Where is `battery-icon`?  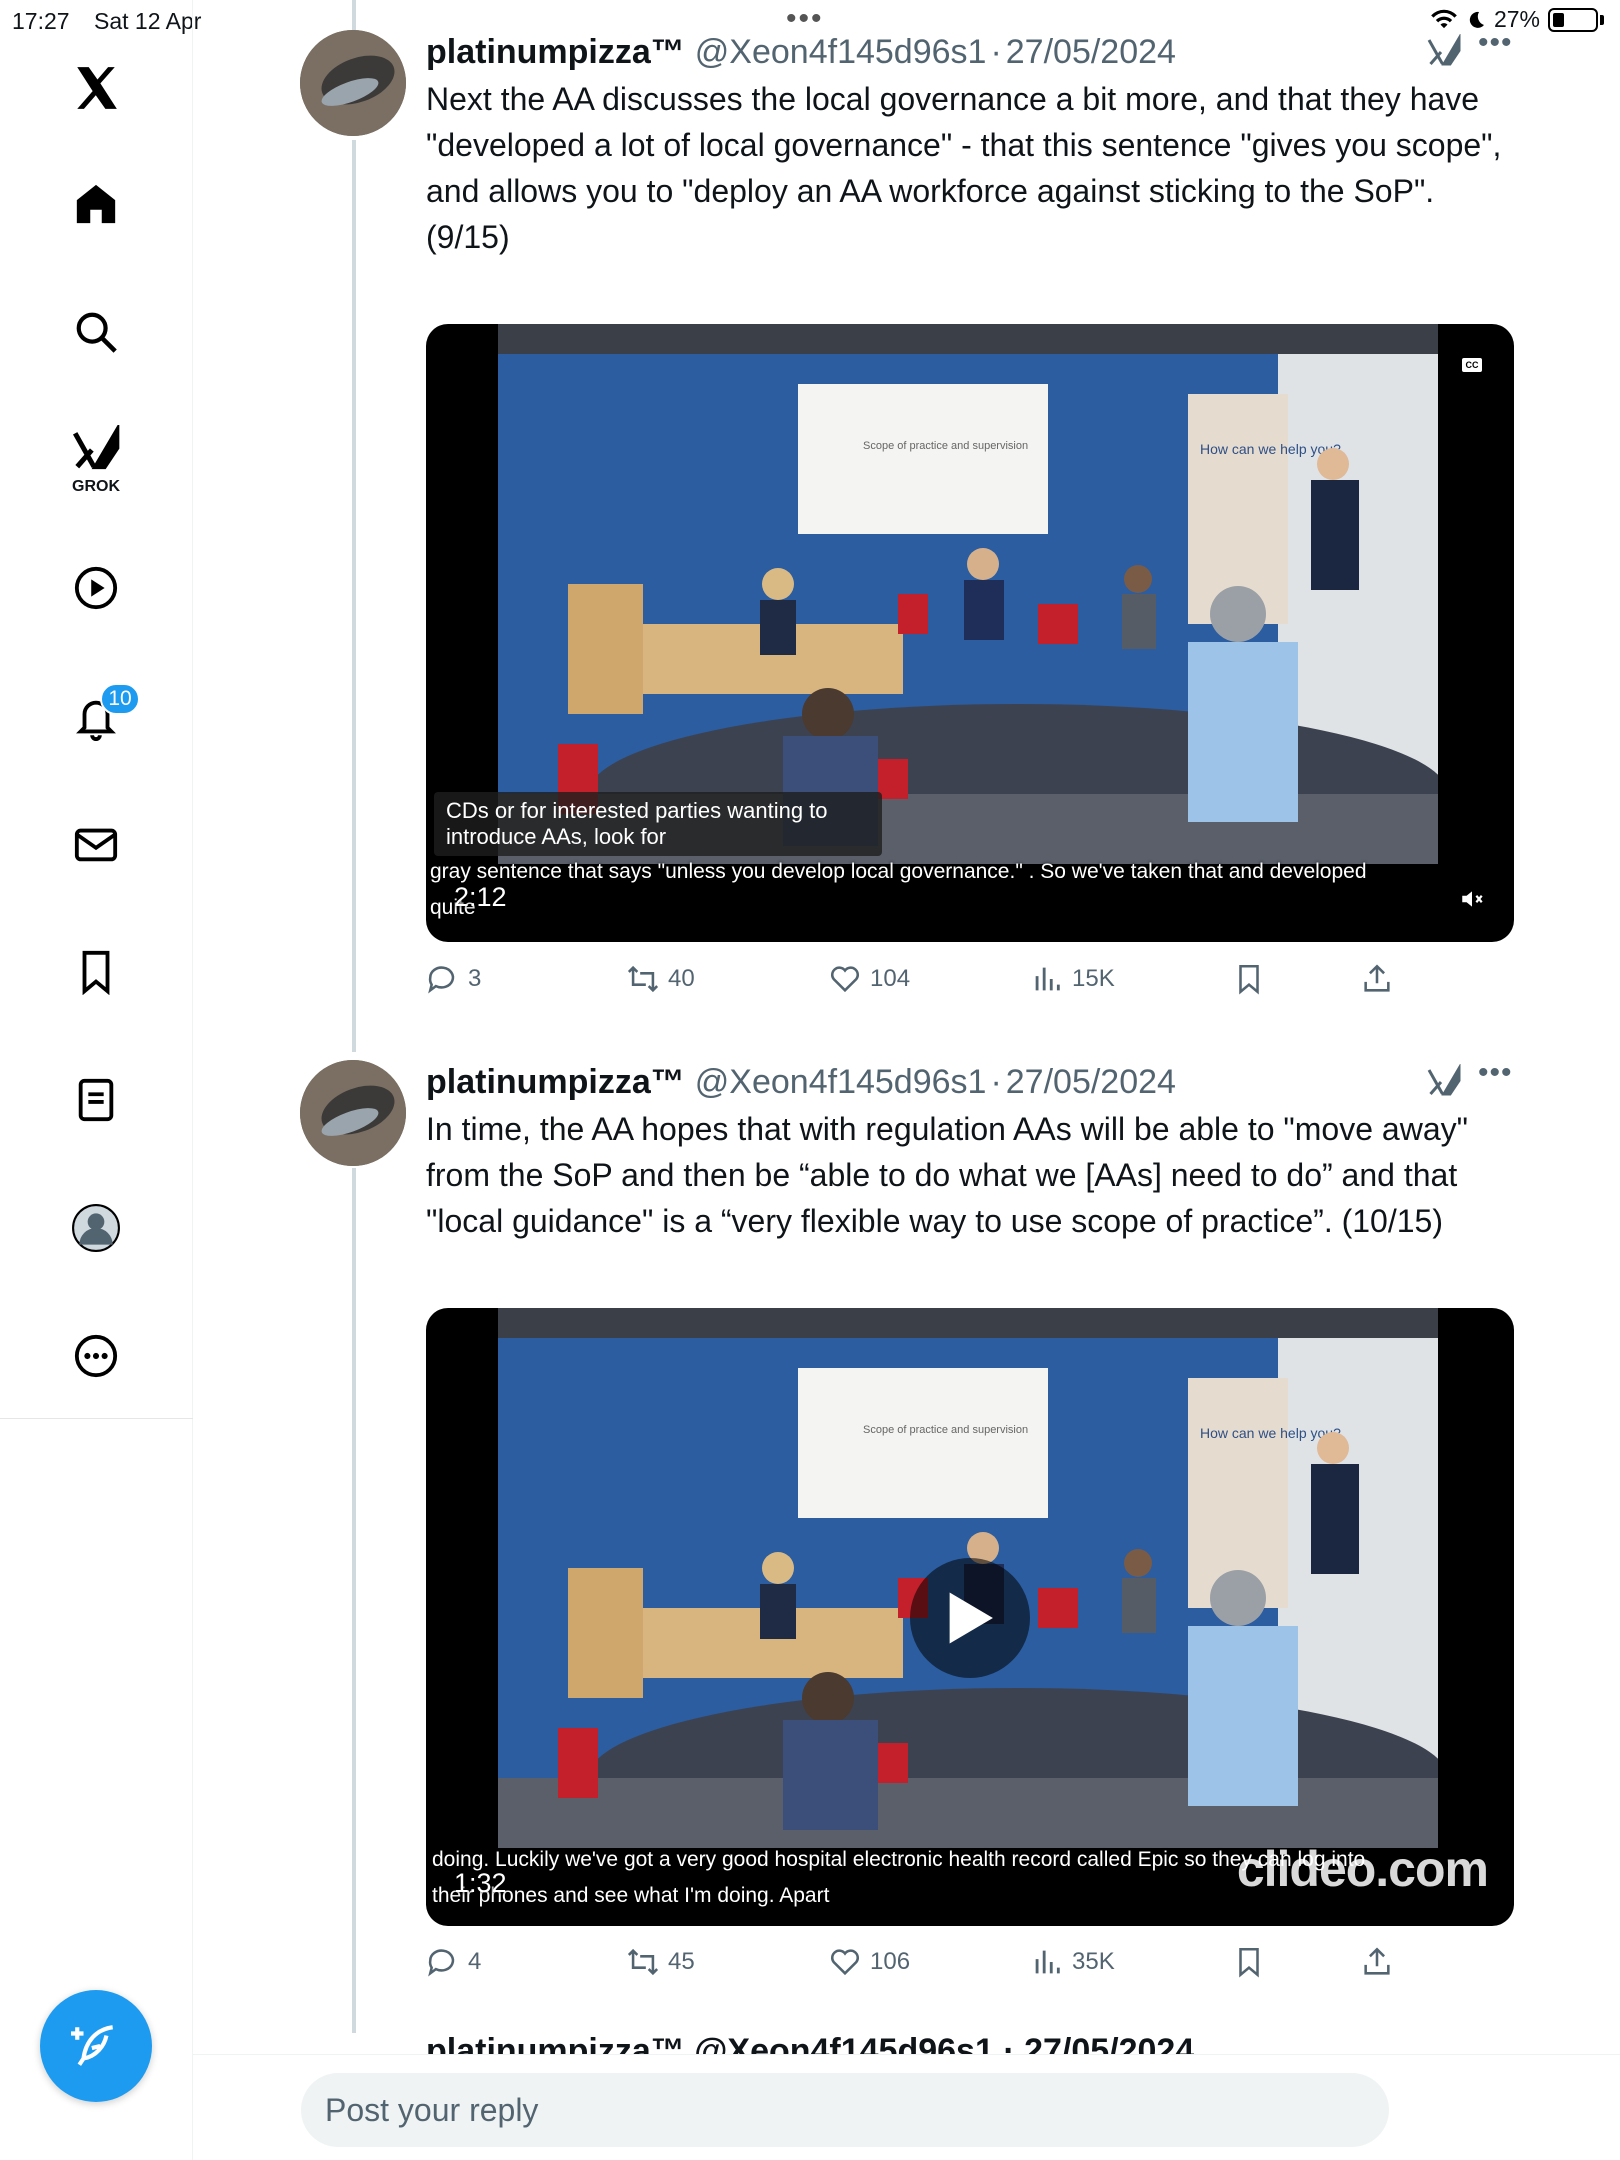
battery-icon is located at coordinates (1573, 19).